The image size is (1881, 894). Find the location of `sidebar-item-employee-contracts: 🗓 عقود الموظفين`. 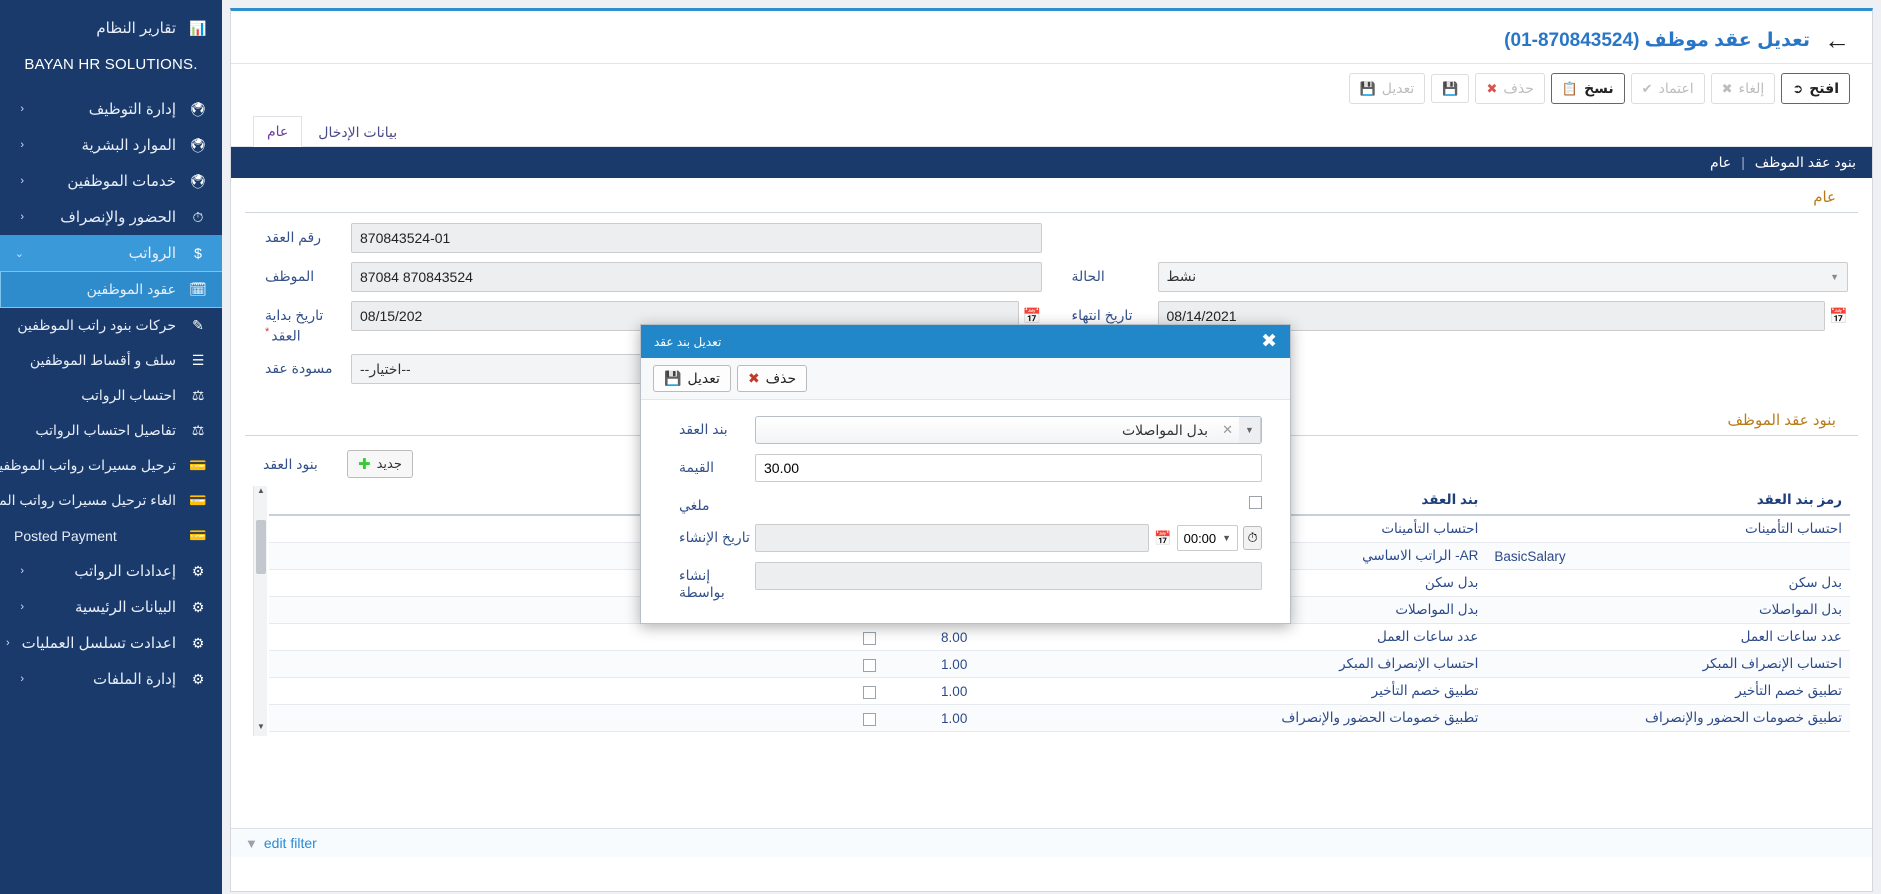

sidebar-item-employee-contracts: 🗓 عقود الموظفين is located at coordinates (111, 289).